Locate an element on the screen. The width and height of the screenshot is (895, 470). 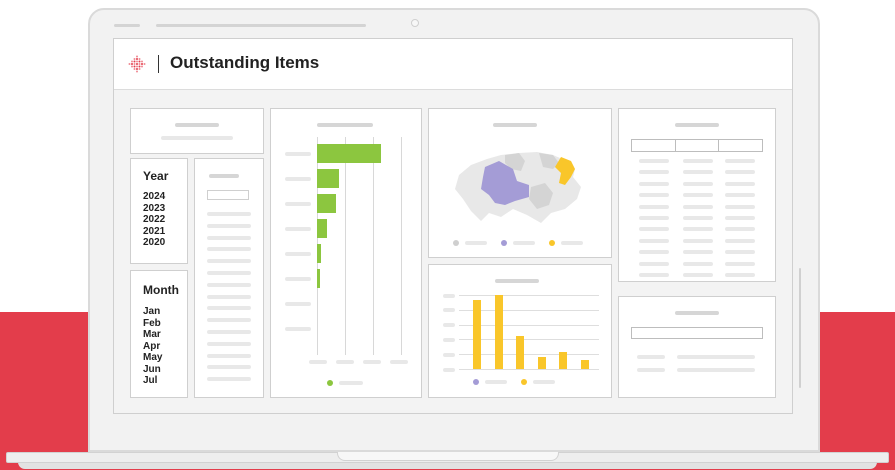
list-search-input is located at coordinates (228, 195).